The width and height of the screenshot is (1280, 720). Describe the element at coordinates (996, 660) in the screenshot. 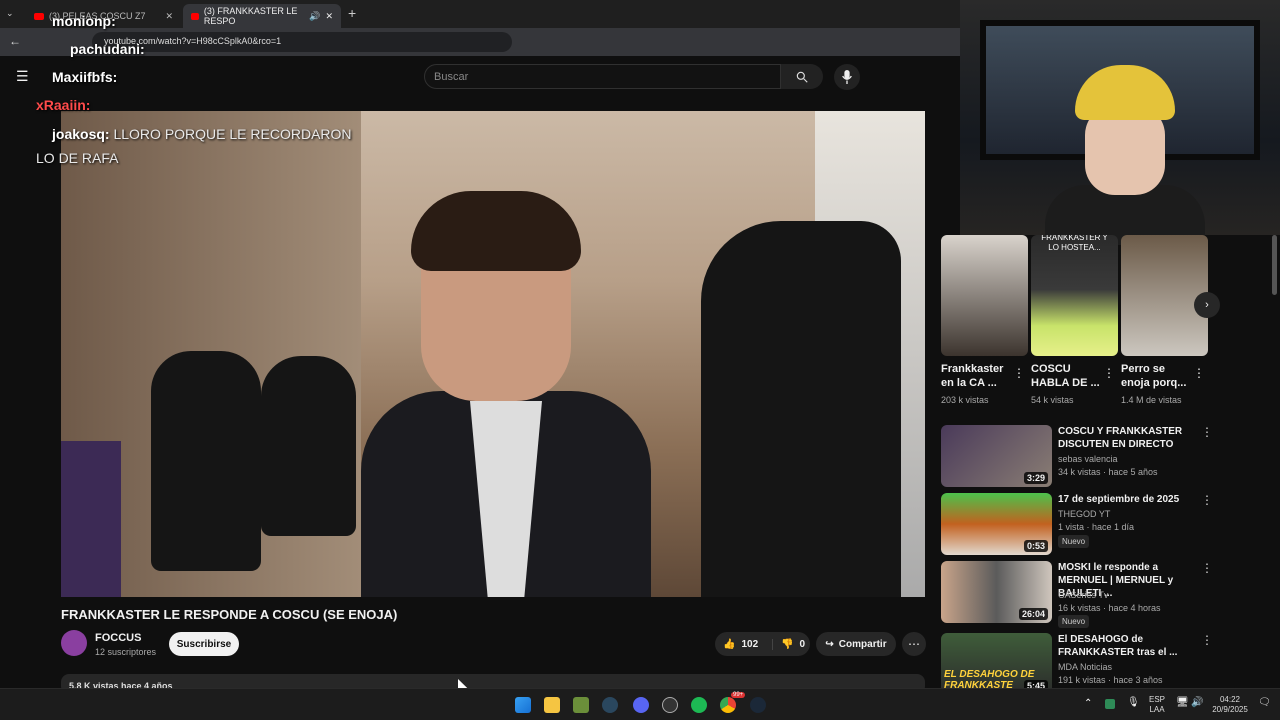

I see `recommendation-thumbnail: EL DESAHOGO DE FRANKKASTE 5:45` at that location.